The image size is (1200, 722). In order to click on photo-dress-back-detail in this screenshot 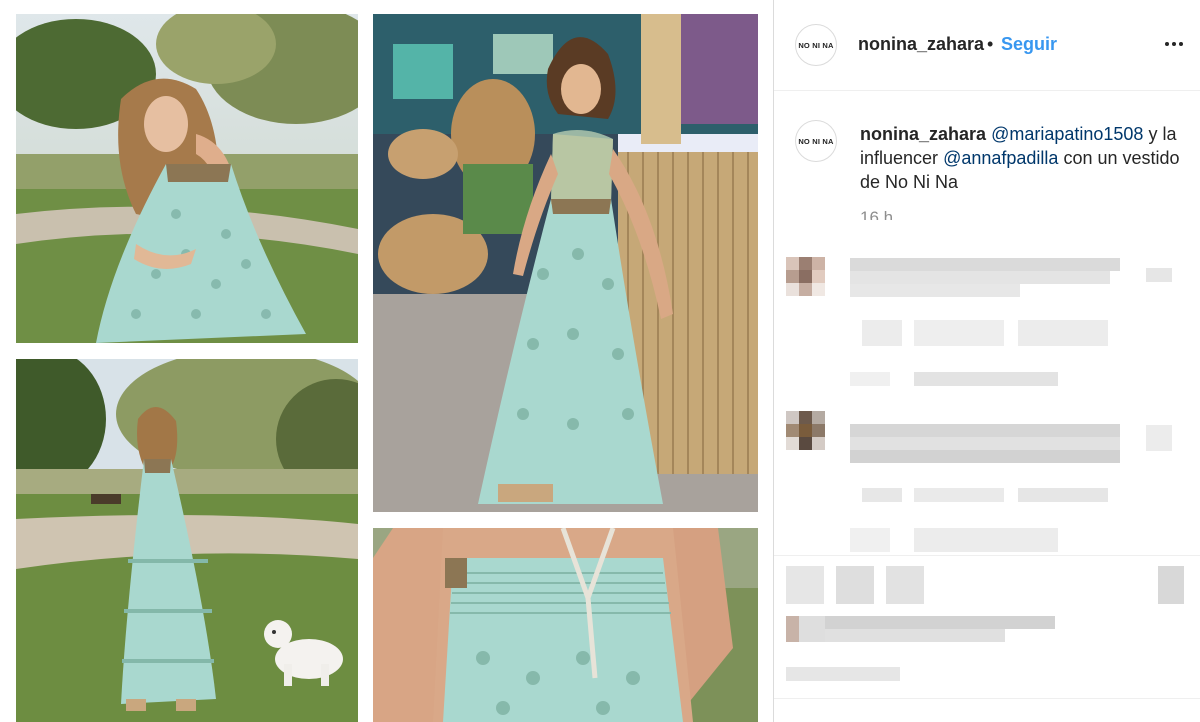, I will do `click(565, 625)`.